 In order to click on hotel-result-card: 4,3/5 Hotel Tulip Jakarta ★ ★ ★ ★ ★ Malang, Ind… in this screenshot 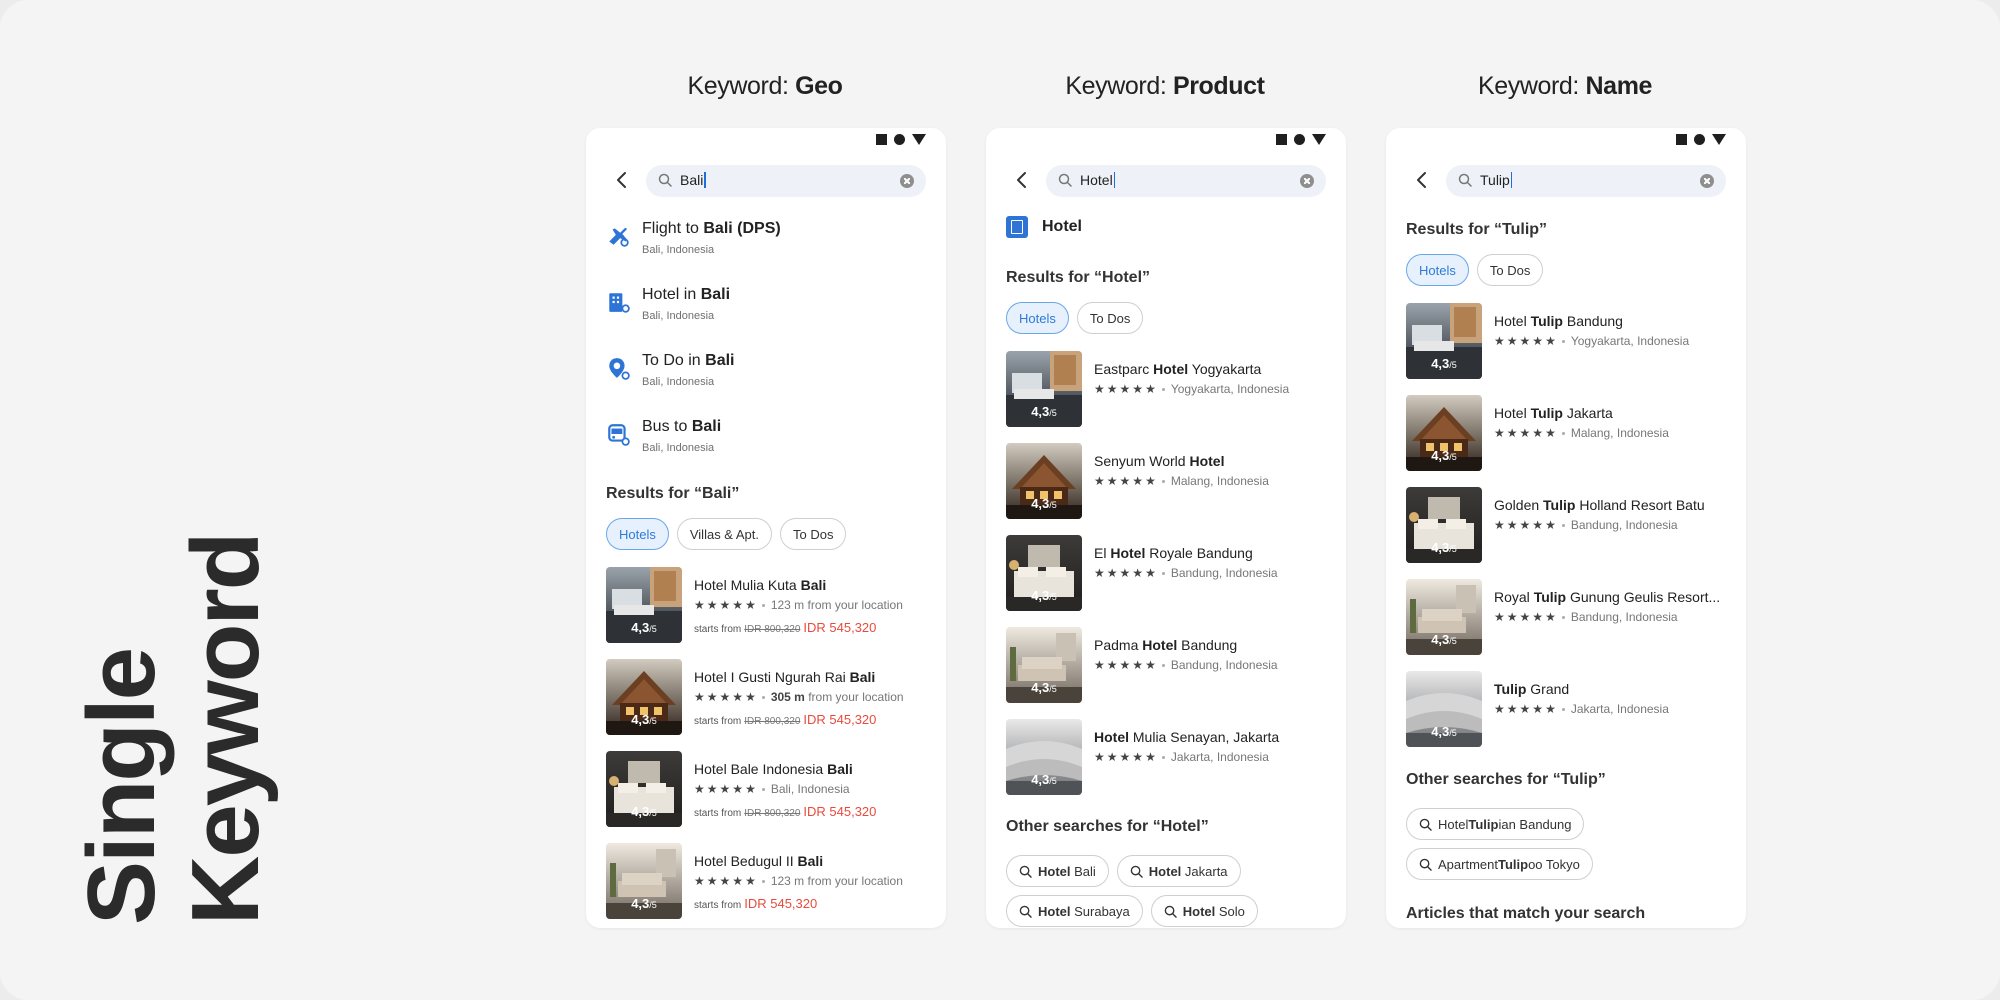, I will do `click(1571, 434)`.